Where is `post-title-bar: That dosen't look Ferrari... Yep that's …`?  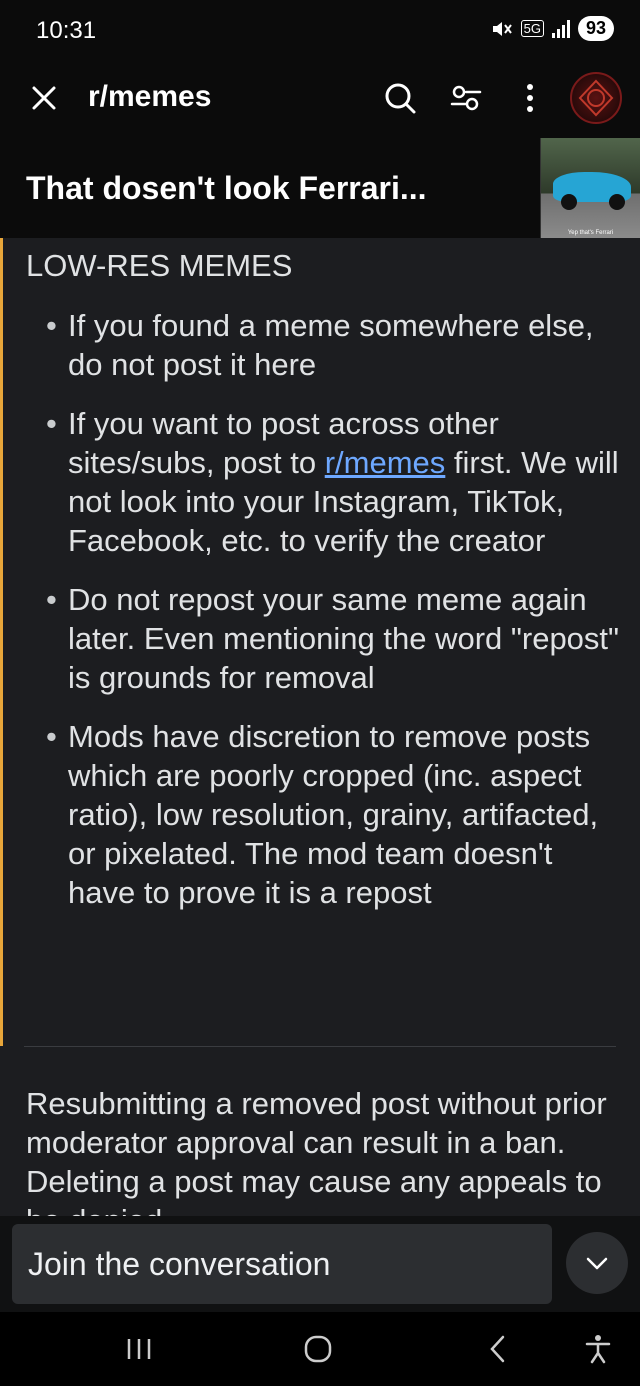
post-title-bar: That dosen't look Ferrari... Yep that's … is located at coordinates (320, 188).